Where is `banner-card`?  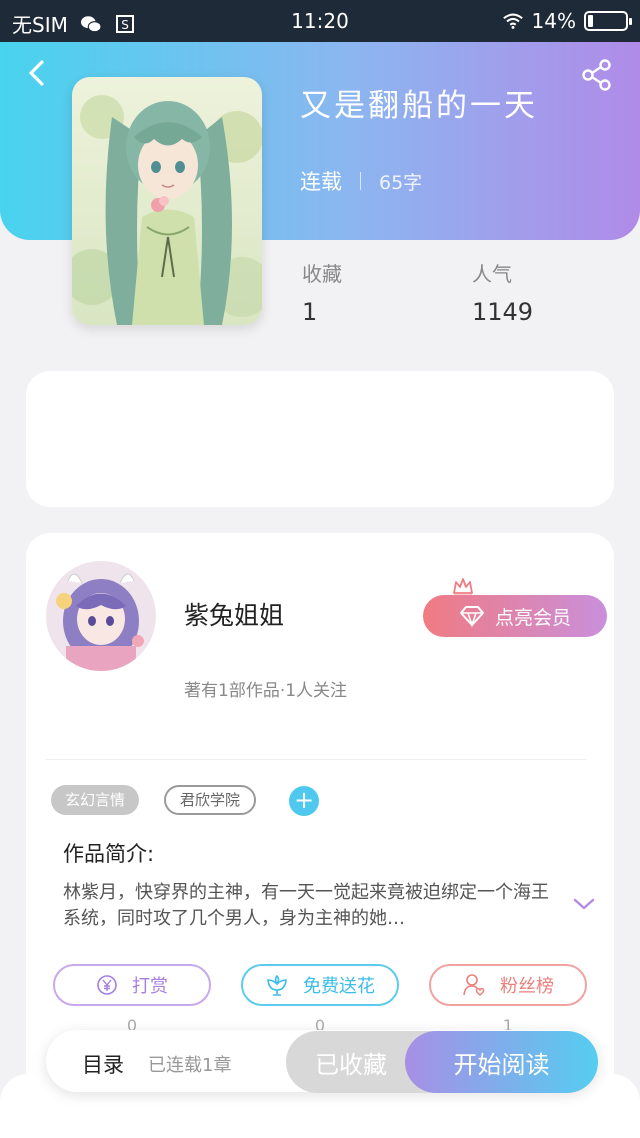 banner-card is located at coordinates (320, 439).